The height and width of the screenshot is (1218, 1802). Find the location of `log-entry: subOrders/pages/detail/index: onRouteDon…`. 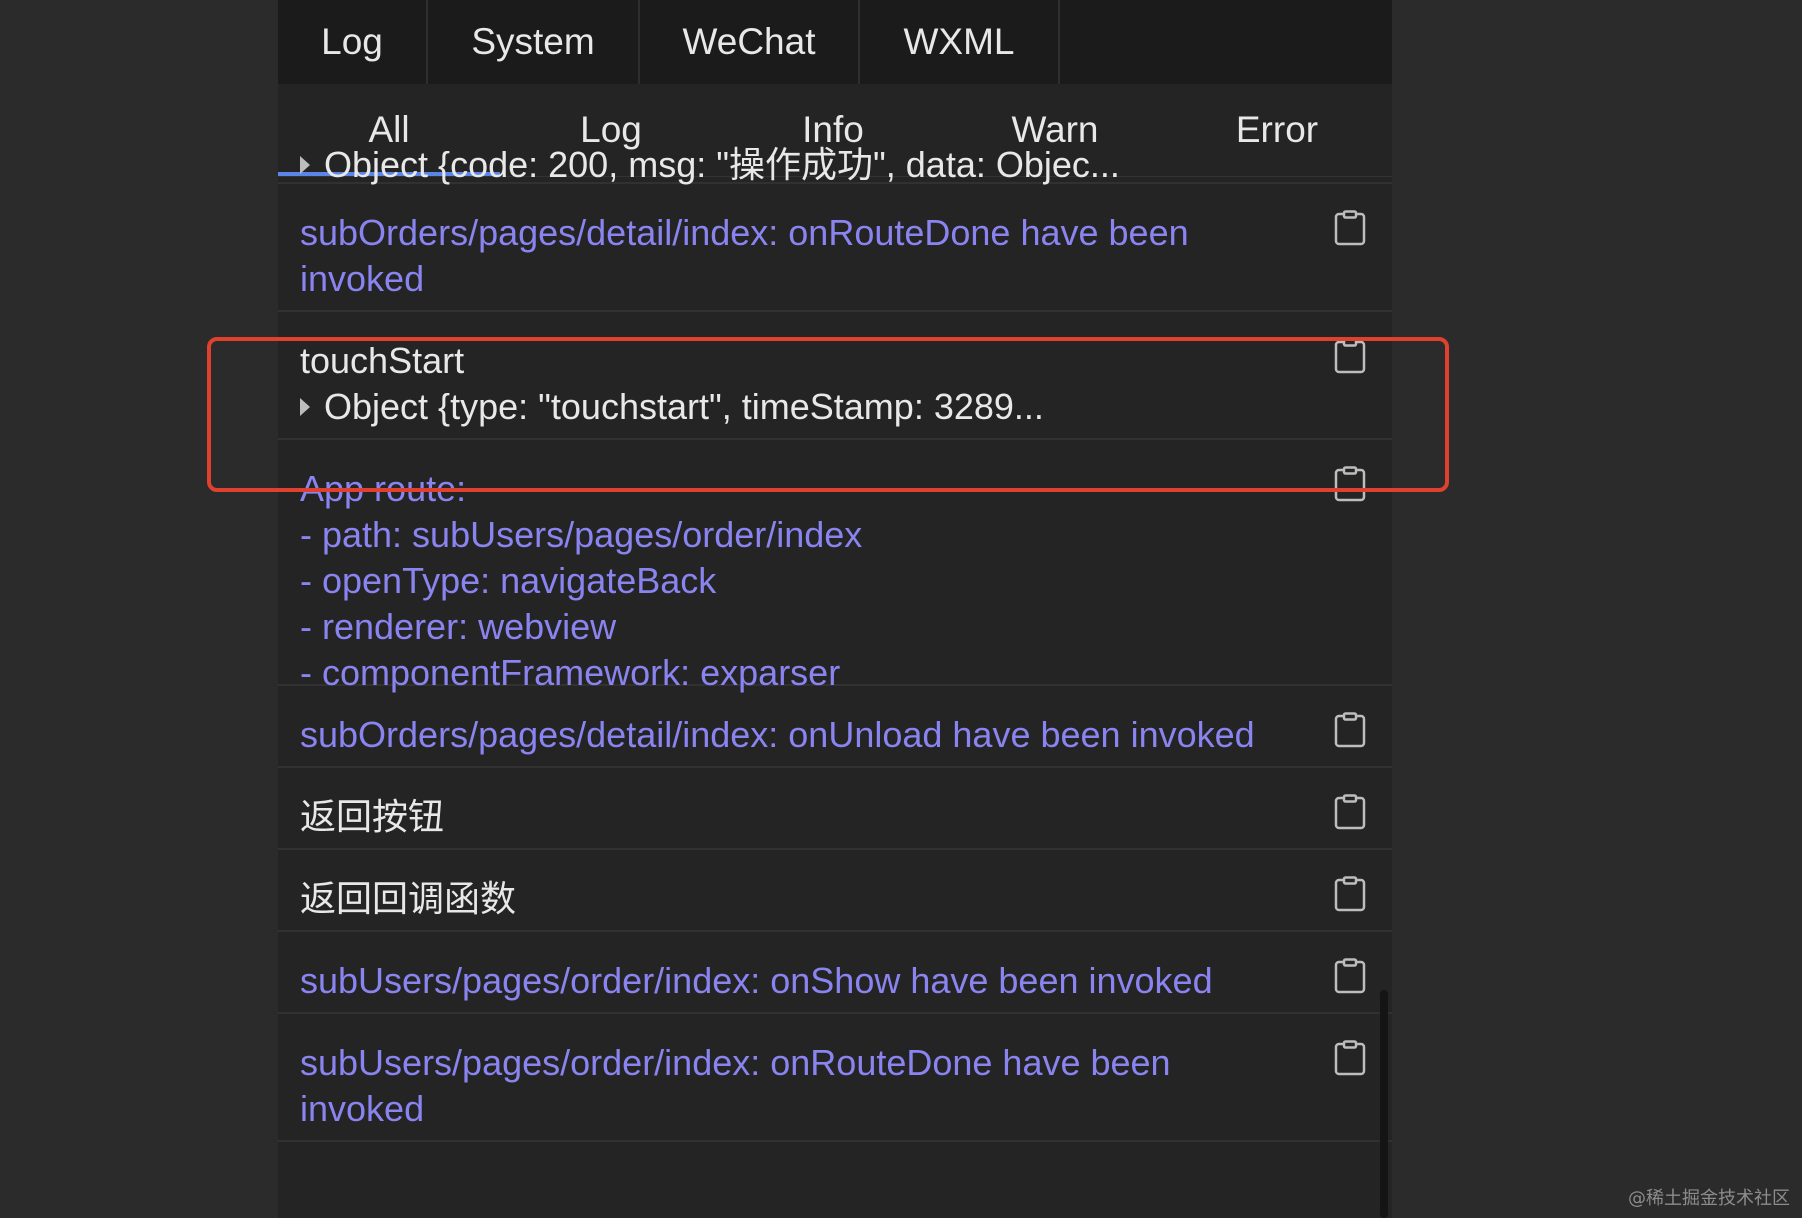

log-entry: subOrders/pages/detail/index: onRouteDon… is located at coordinates (835, 248).